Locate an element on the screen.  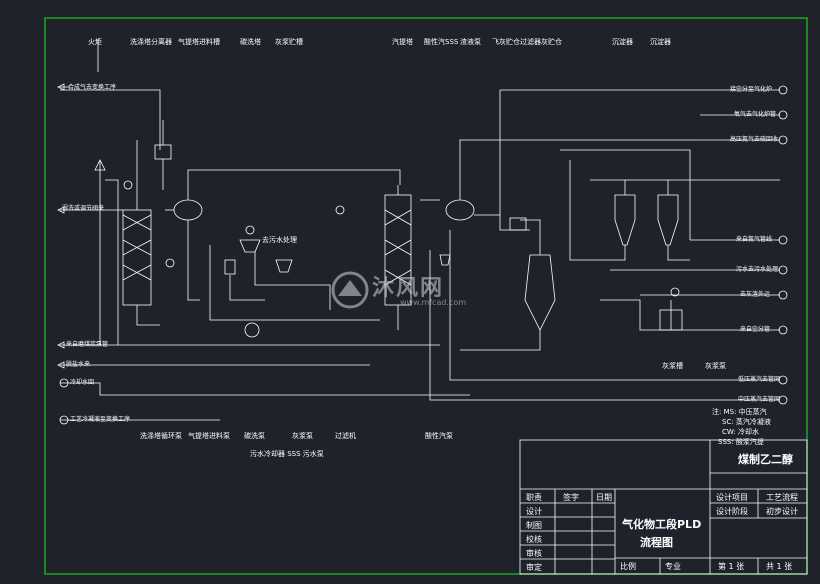
inlet-label-demin-water: 脱盐水来 is located at coordinates (78, 364).